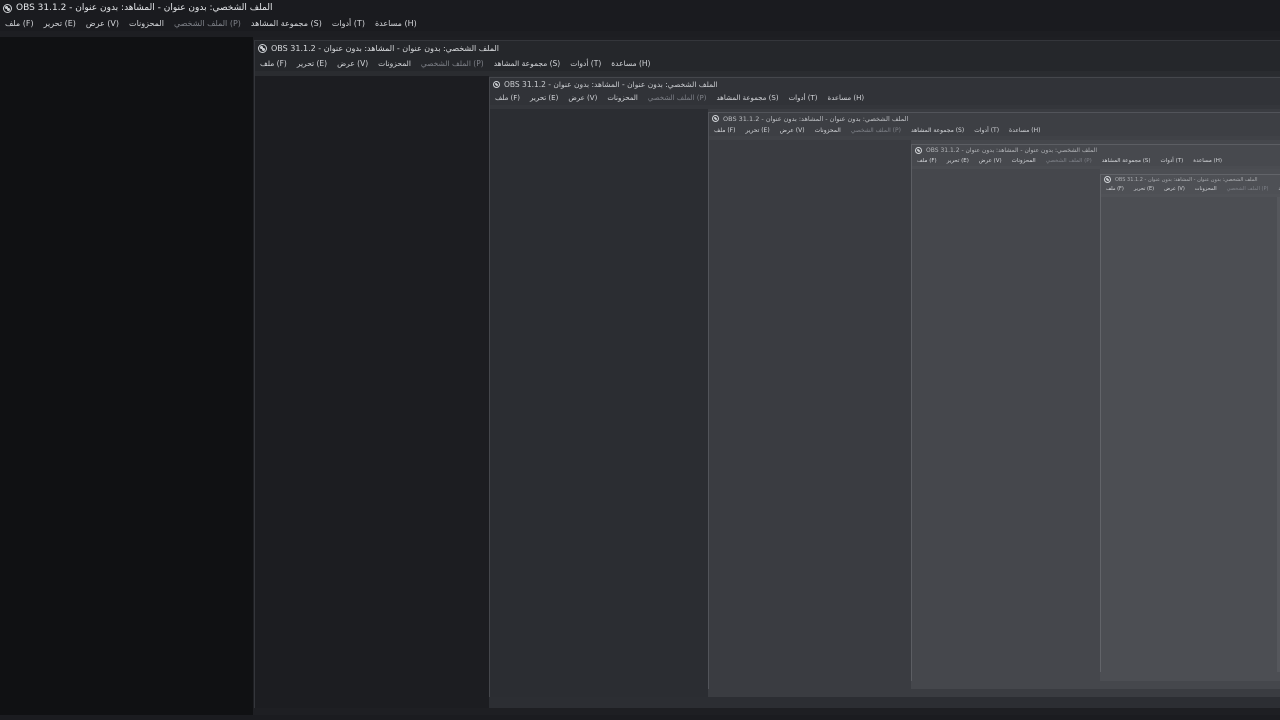 This screenshot has height=720, width=1280. I want to click on status-bar, so click(640, 717).